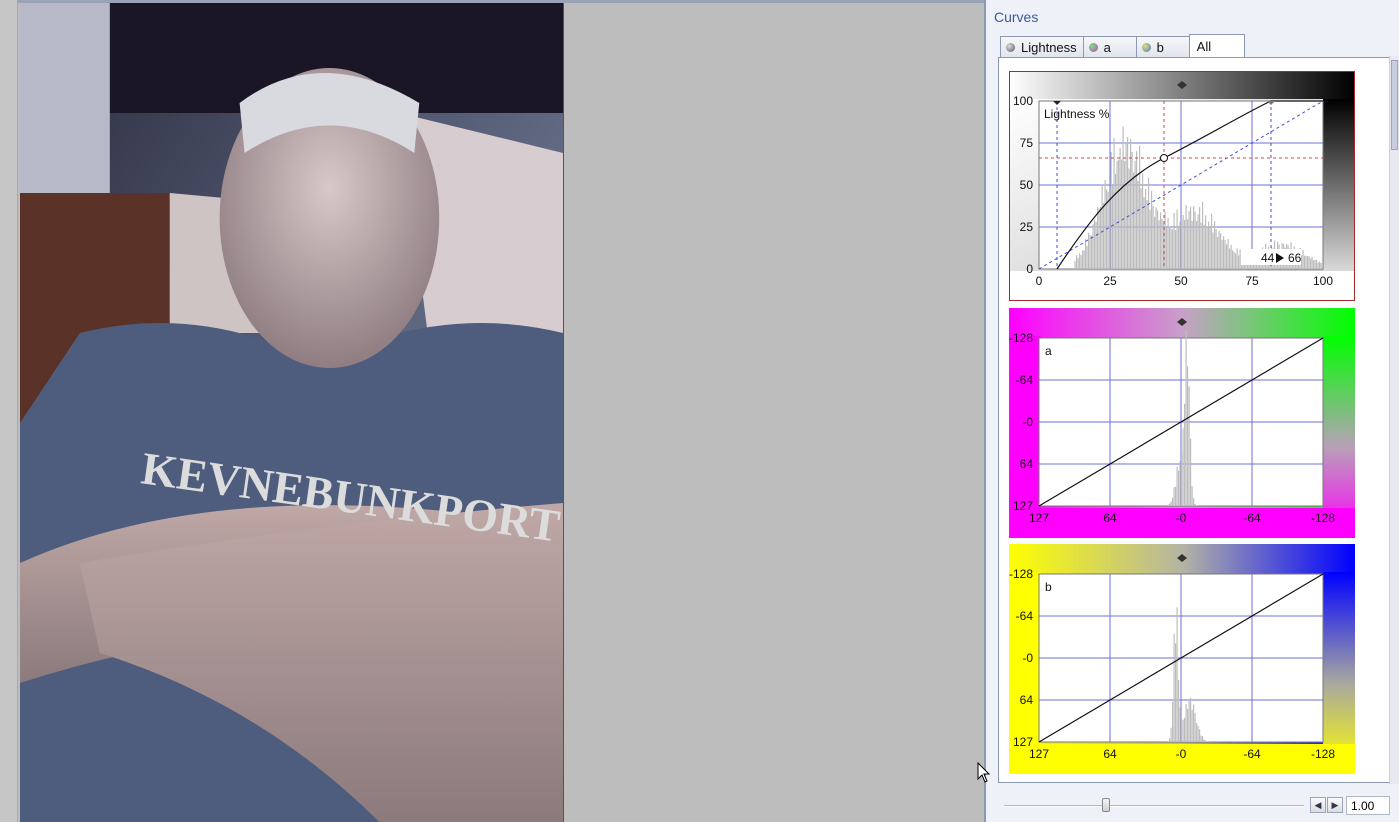 The width and height of the screenshot is (1399, 822). What do you see at coordinates (1368, 805) in the screenshot?
I see `zoom-value-field: 1.00` at bounding box center [1368, 805].